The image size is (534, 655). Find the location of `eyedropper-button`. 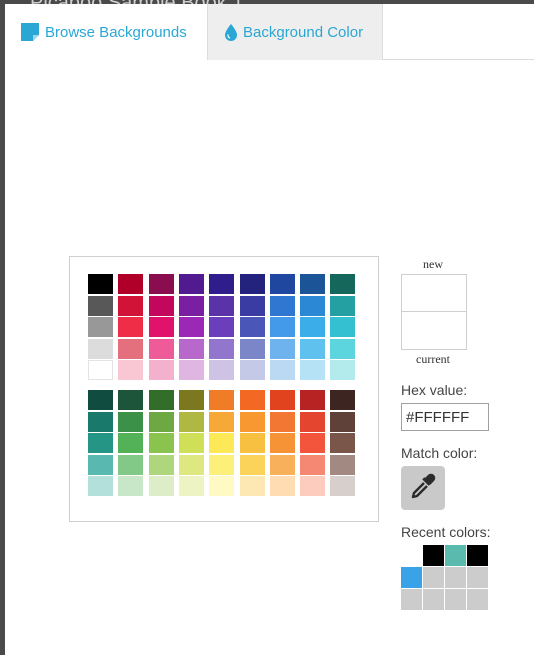

eyedropper-button is located at coordinates (423, 488).